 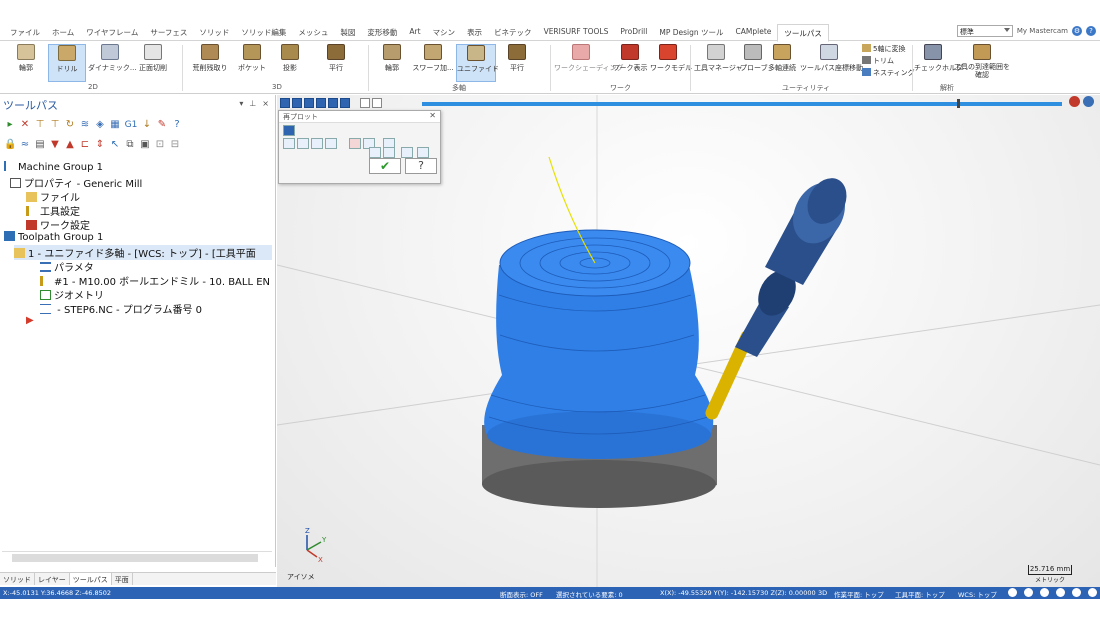 What do you see at coordinates (633, 32) in the screenshot?
I see `ribbon-tab: ProDrill` at bounding box center [633, 32].